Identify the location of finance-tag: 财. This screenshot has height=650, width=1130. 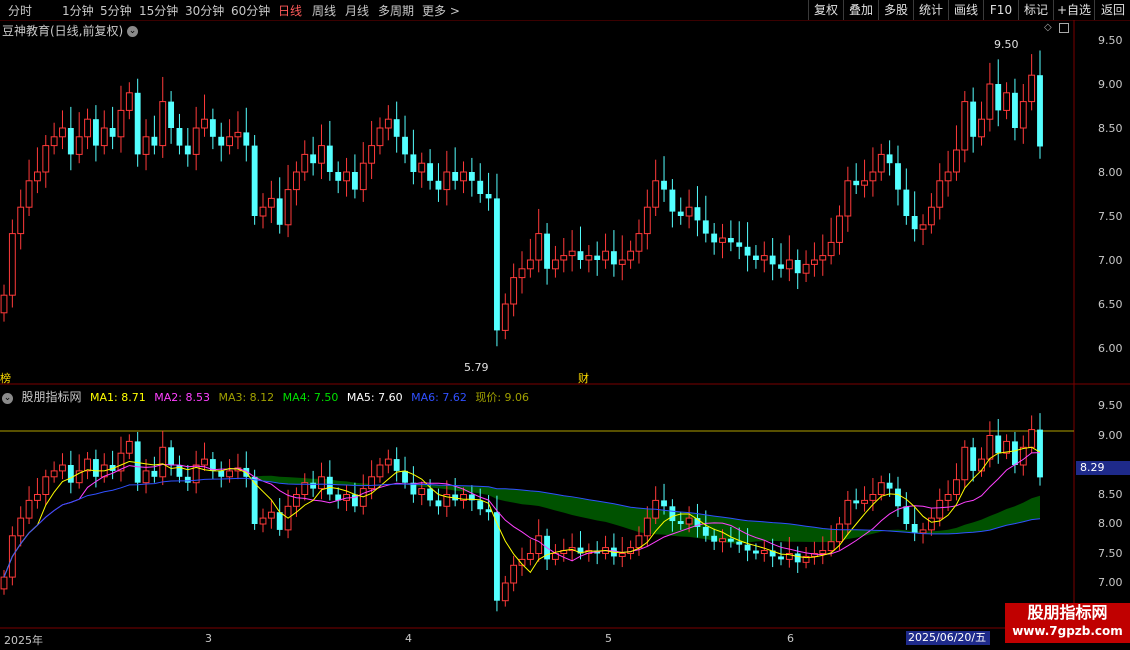
(583, 378).